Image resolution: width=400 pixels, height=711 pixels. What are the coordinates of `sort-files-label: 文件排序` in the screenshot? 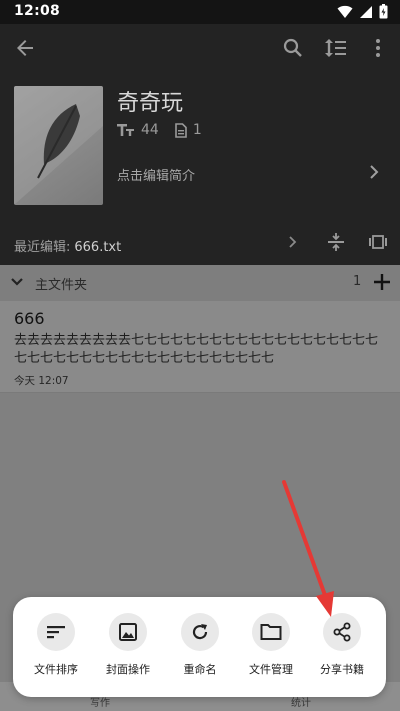 It's located at (56, 669).